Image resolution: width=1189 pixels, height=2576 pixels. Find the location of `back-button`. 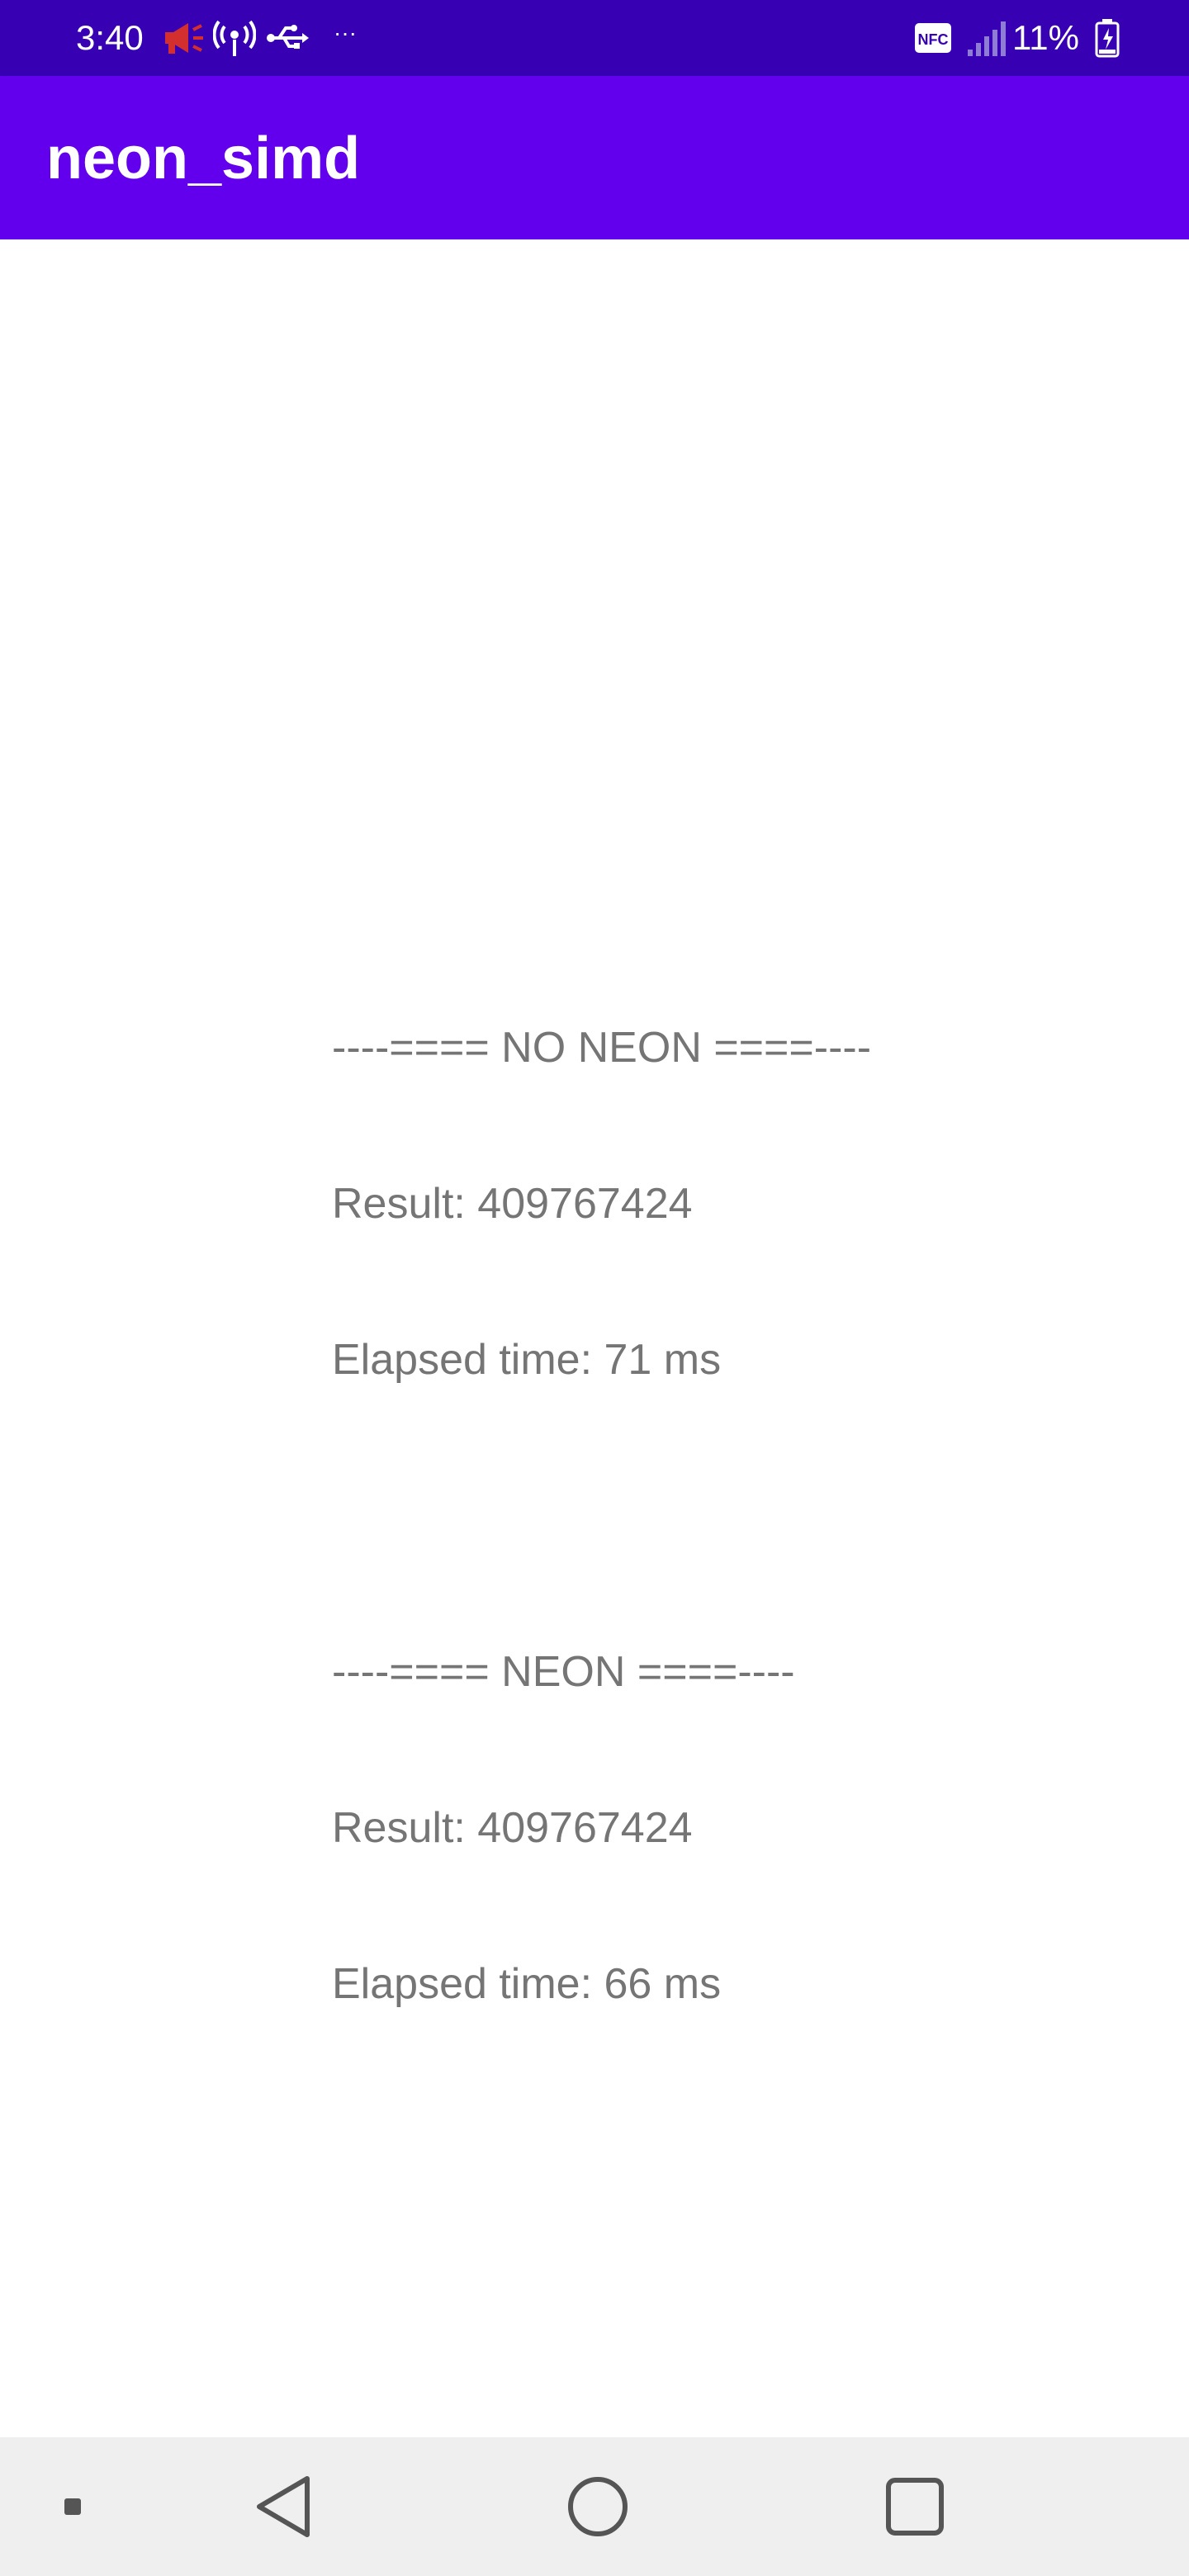

back-button is located at coordinates (284, 2506).